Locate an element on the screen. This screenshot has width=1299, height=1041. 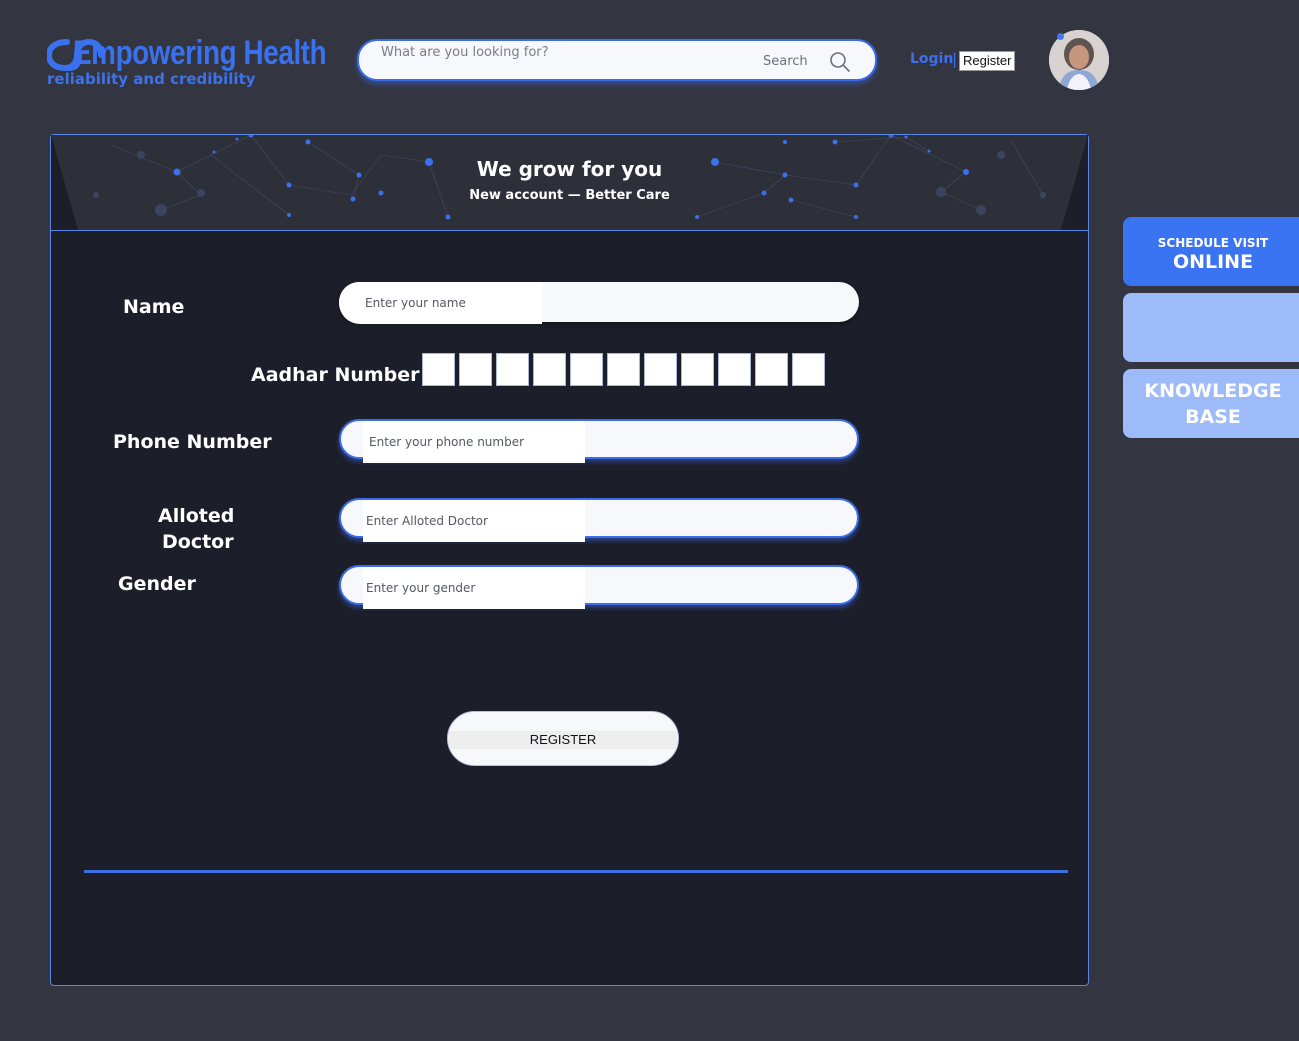
name-label: Name is located at coordinates (154, 307).